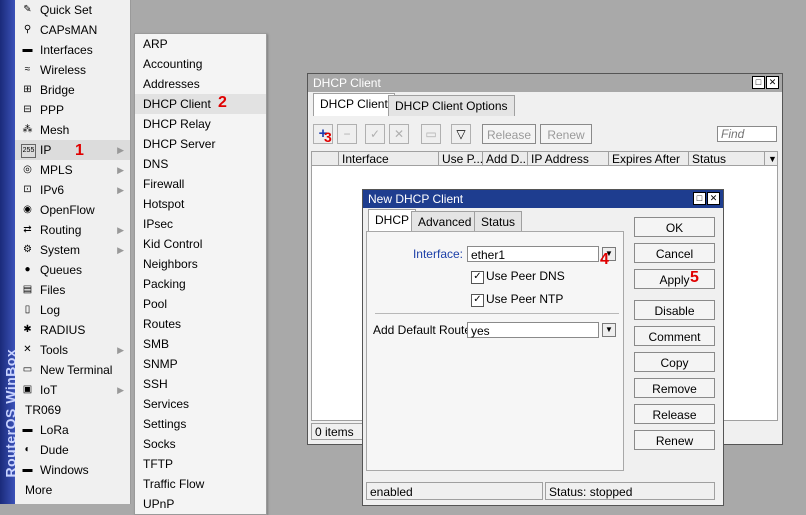 This screenshot has width=806, height=515. Describe the element at coordinates (674, 279) in the screenshot. I see `apply-button: Apply` at that location.